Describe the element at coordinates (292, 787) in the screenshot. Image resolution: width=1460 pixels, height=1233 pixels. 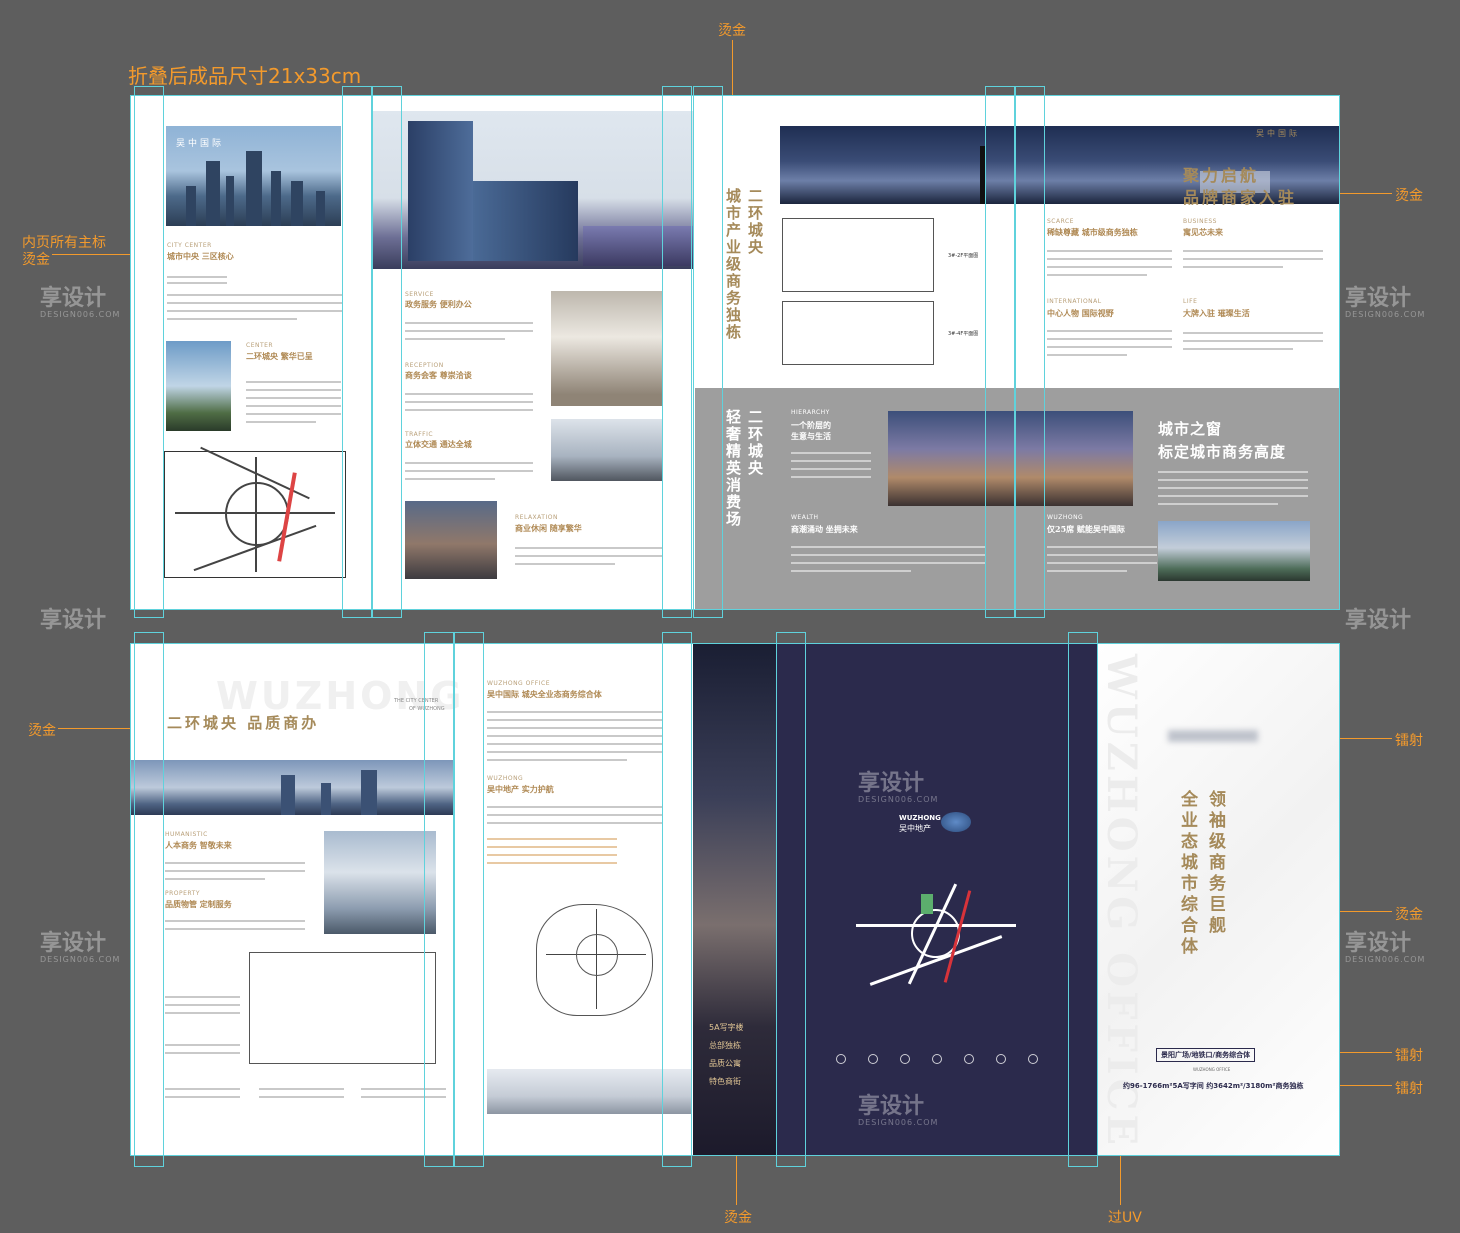
I see `skyline-panorama` at that location.